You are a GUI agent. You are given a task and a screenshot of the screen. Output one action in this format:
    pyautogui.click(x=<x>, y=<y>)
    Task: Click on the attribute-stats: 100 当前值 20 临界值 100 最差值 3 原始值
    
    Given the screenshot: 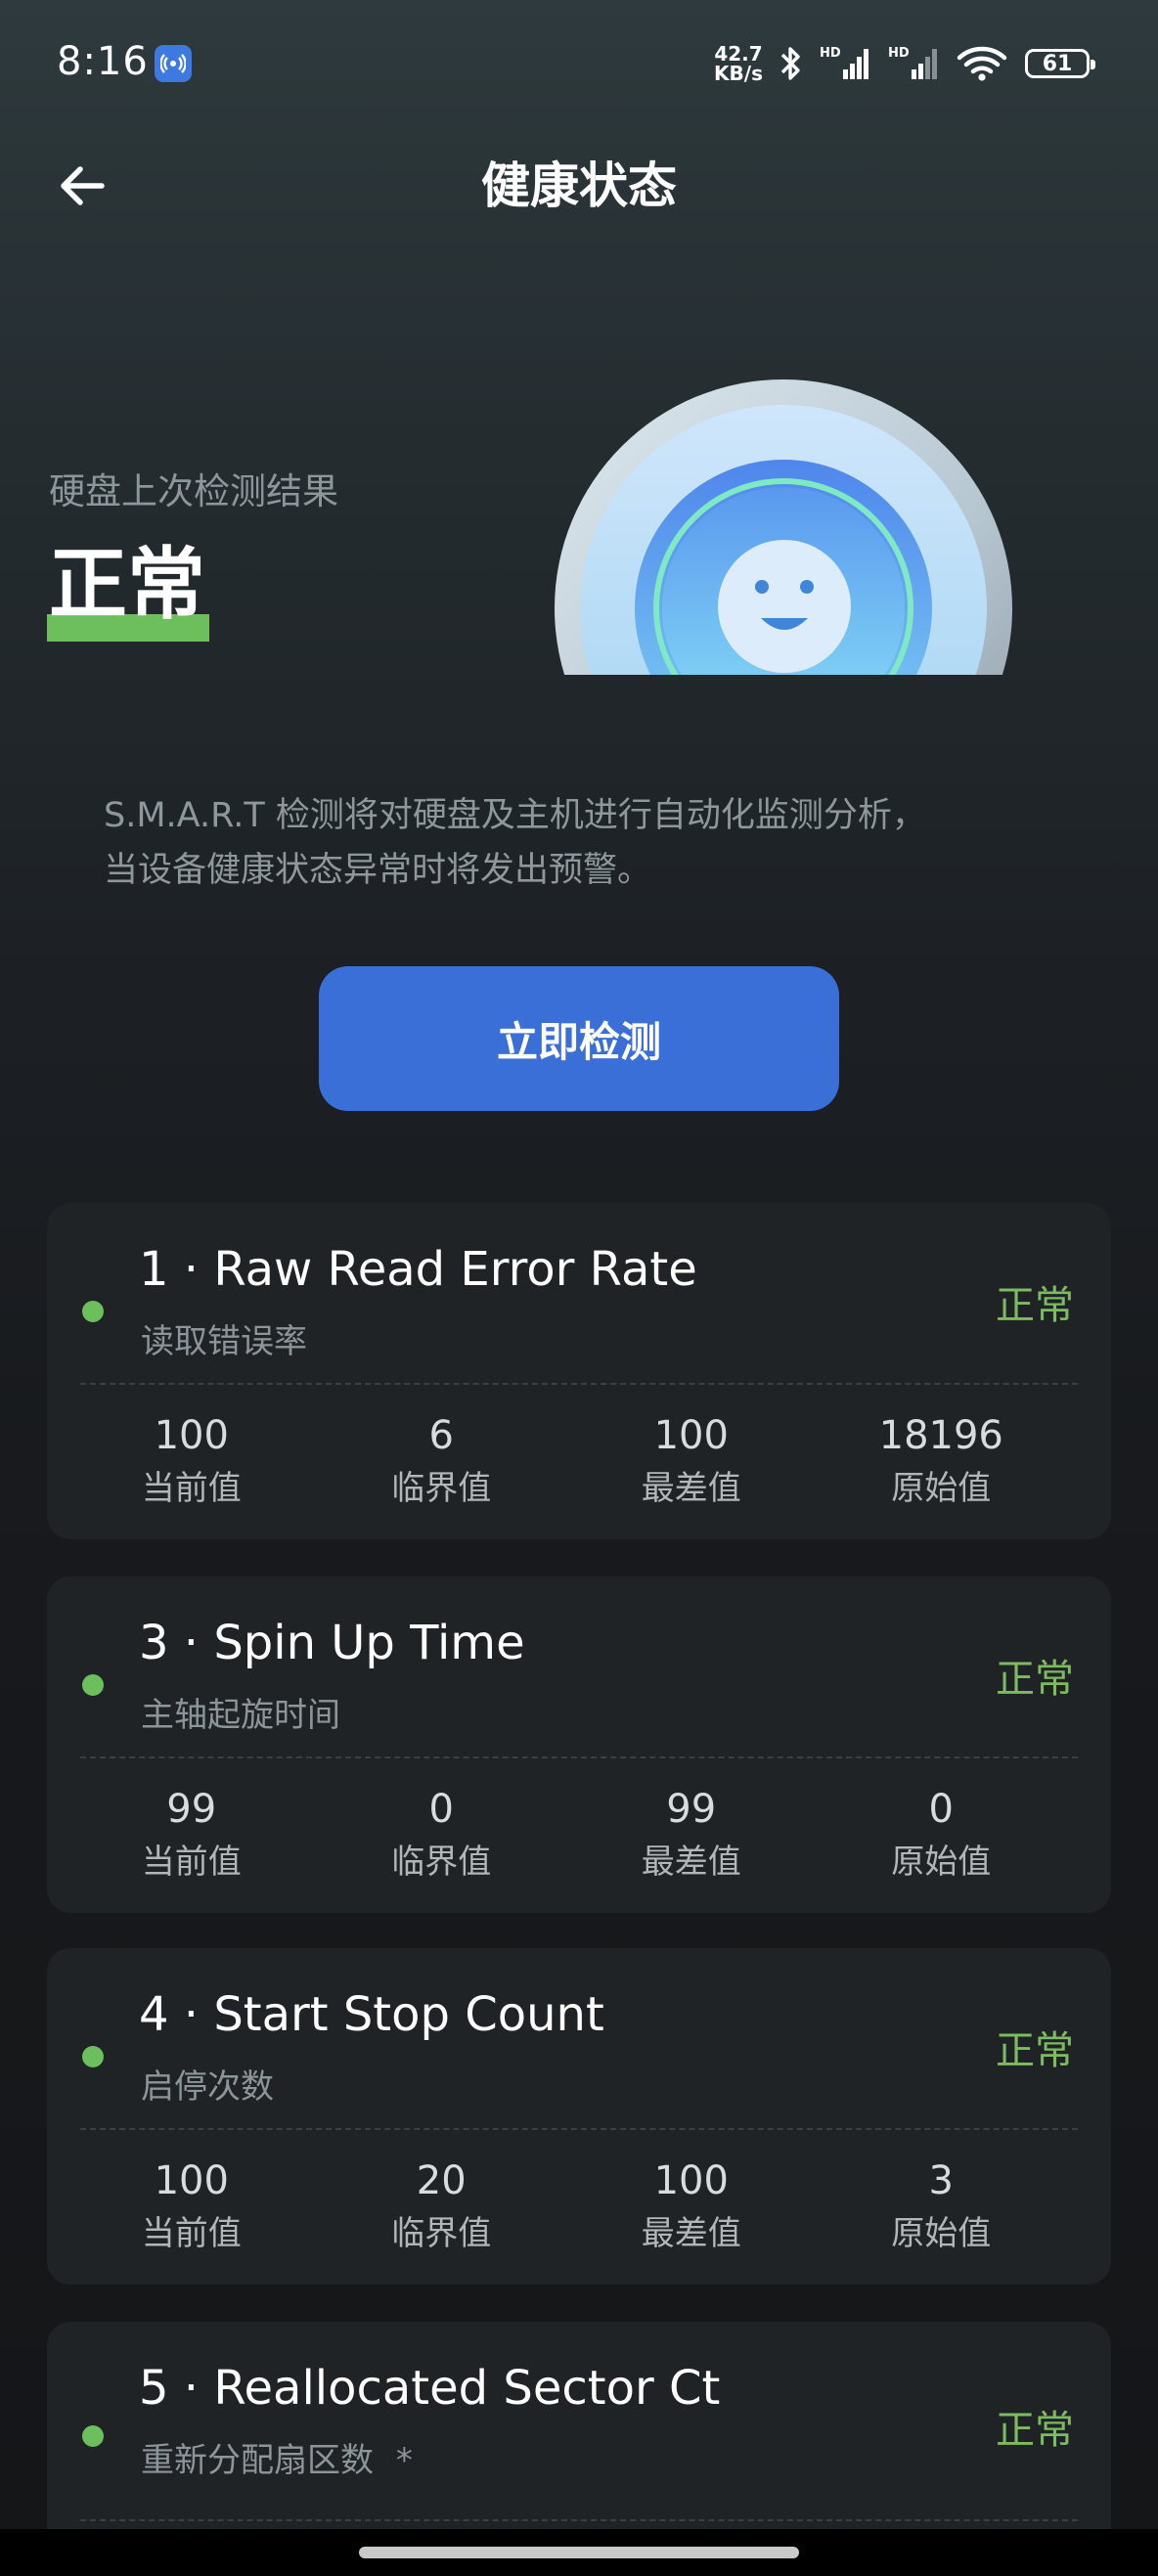 What is the action you would take?
    pyautogui.click(x=566, y=2207)
    